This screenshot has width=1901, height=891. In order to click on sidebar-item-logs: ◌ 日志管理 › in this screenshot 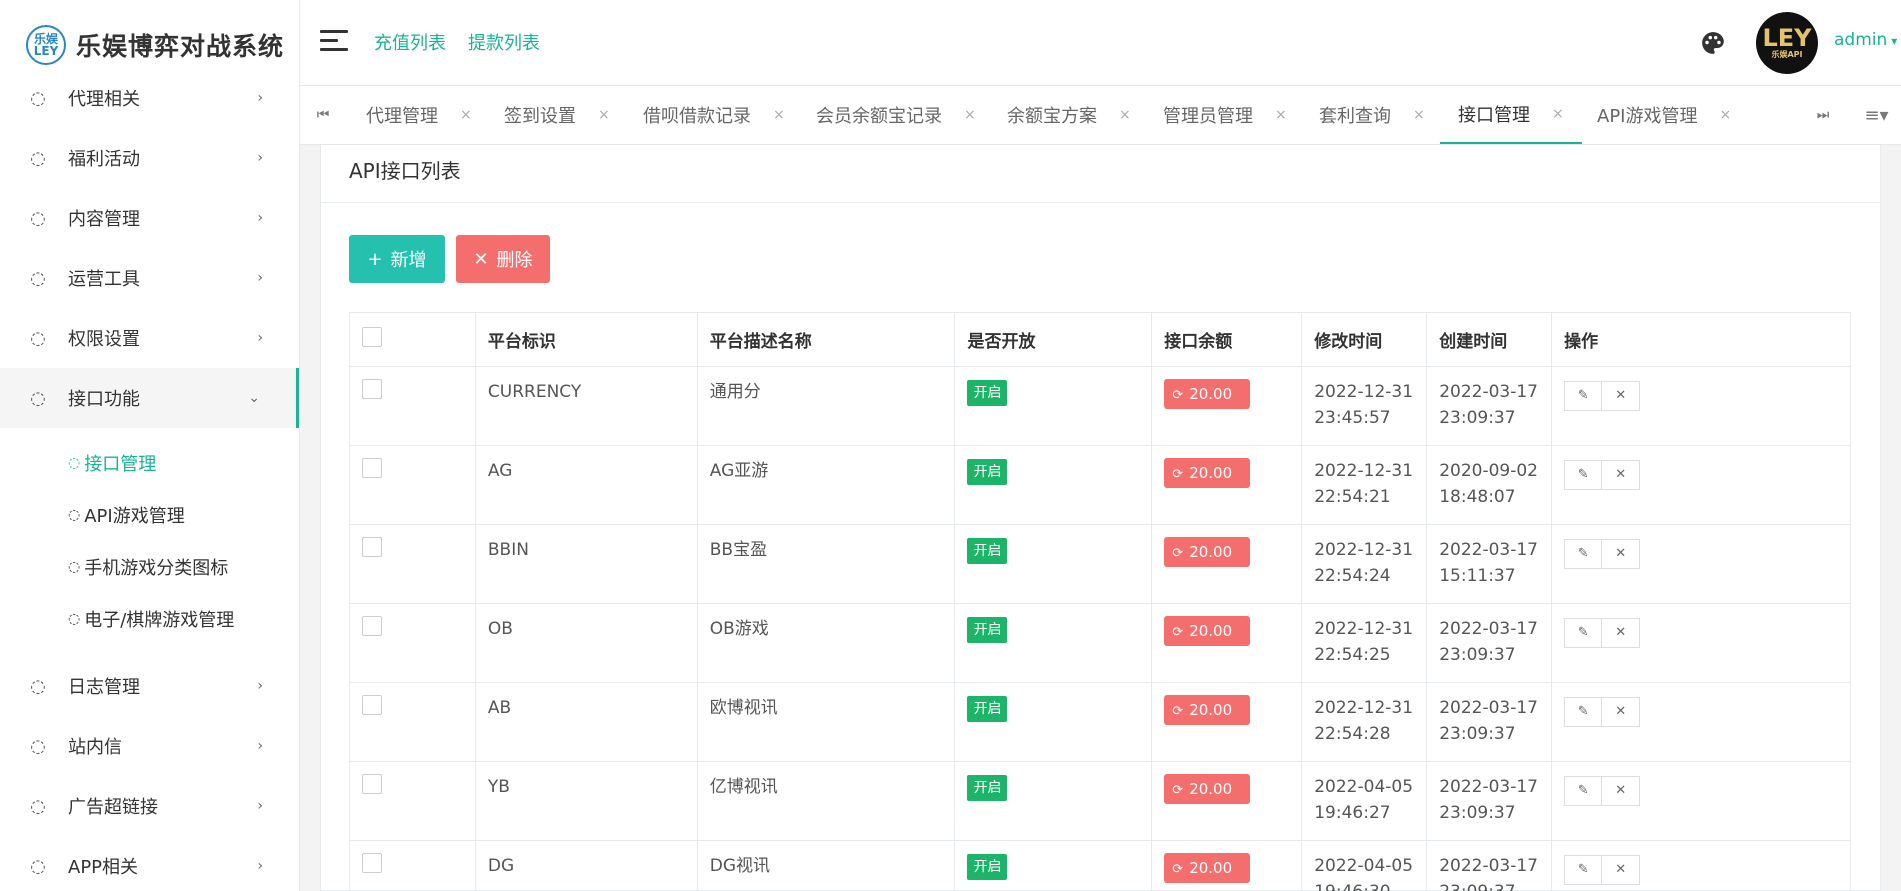, I will do `click(149, 686)`.